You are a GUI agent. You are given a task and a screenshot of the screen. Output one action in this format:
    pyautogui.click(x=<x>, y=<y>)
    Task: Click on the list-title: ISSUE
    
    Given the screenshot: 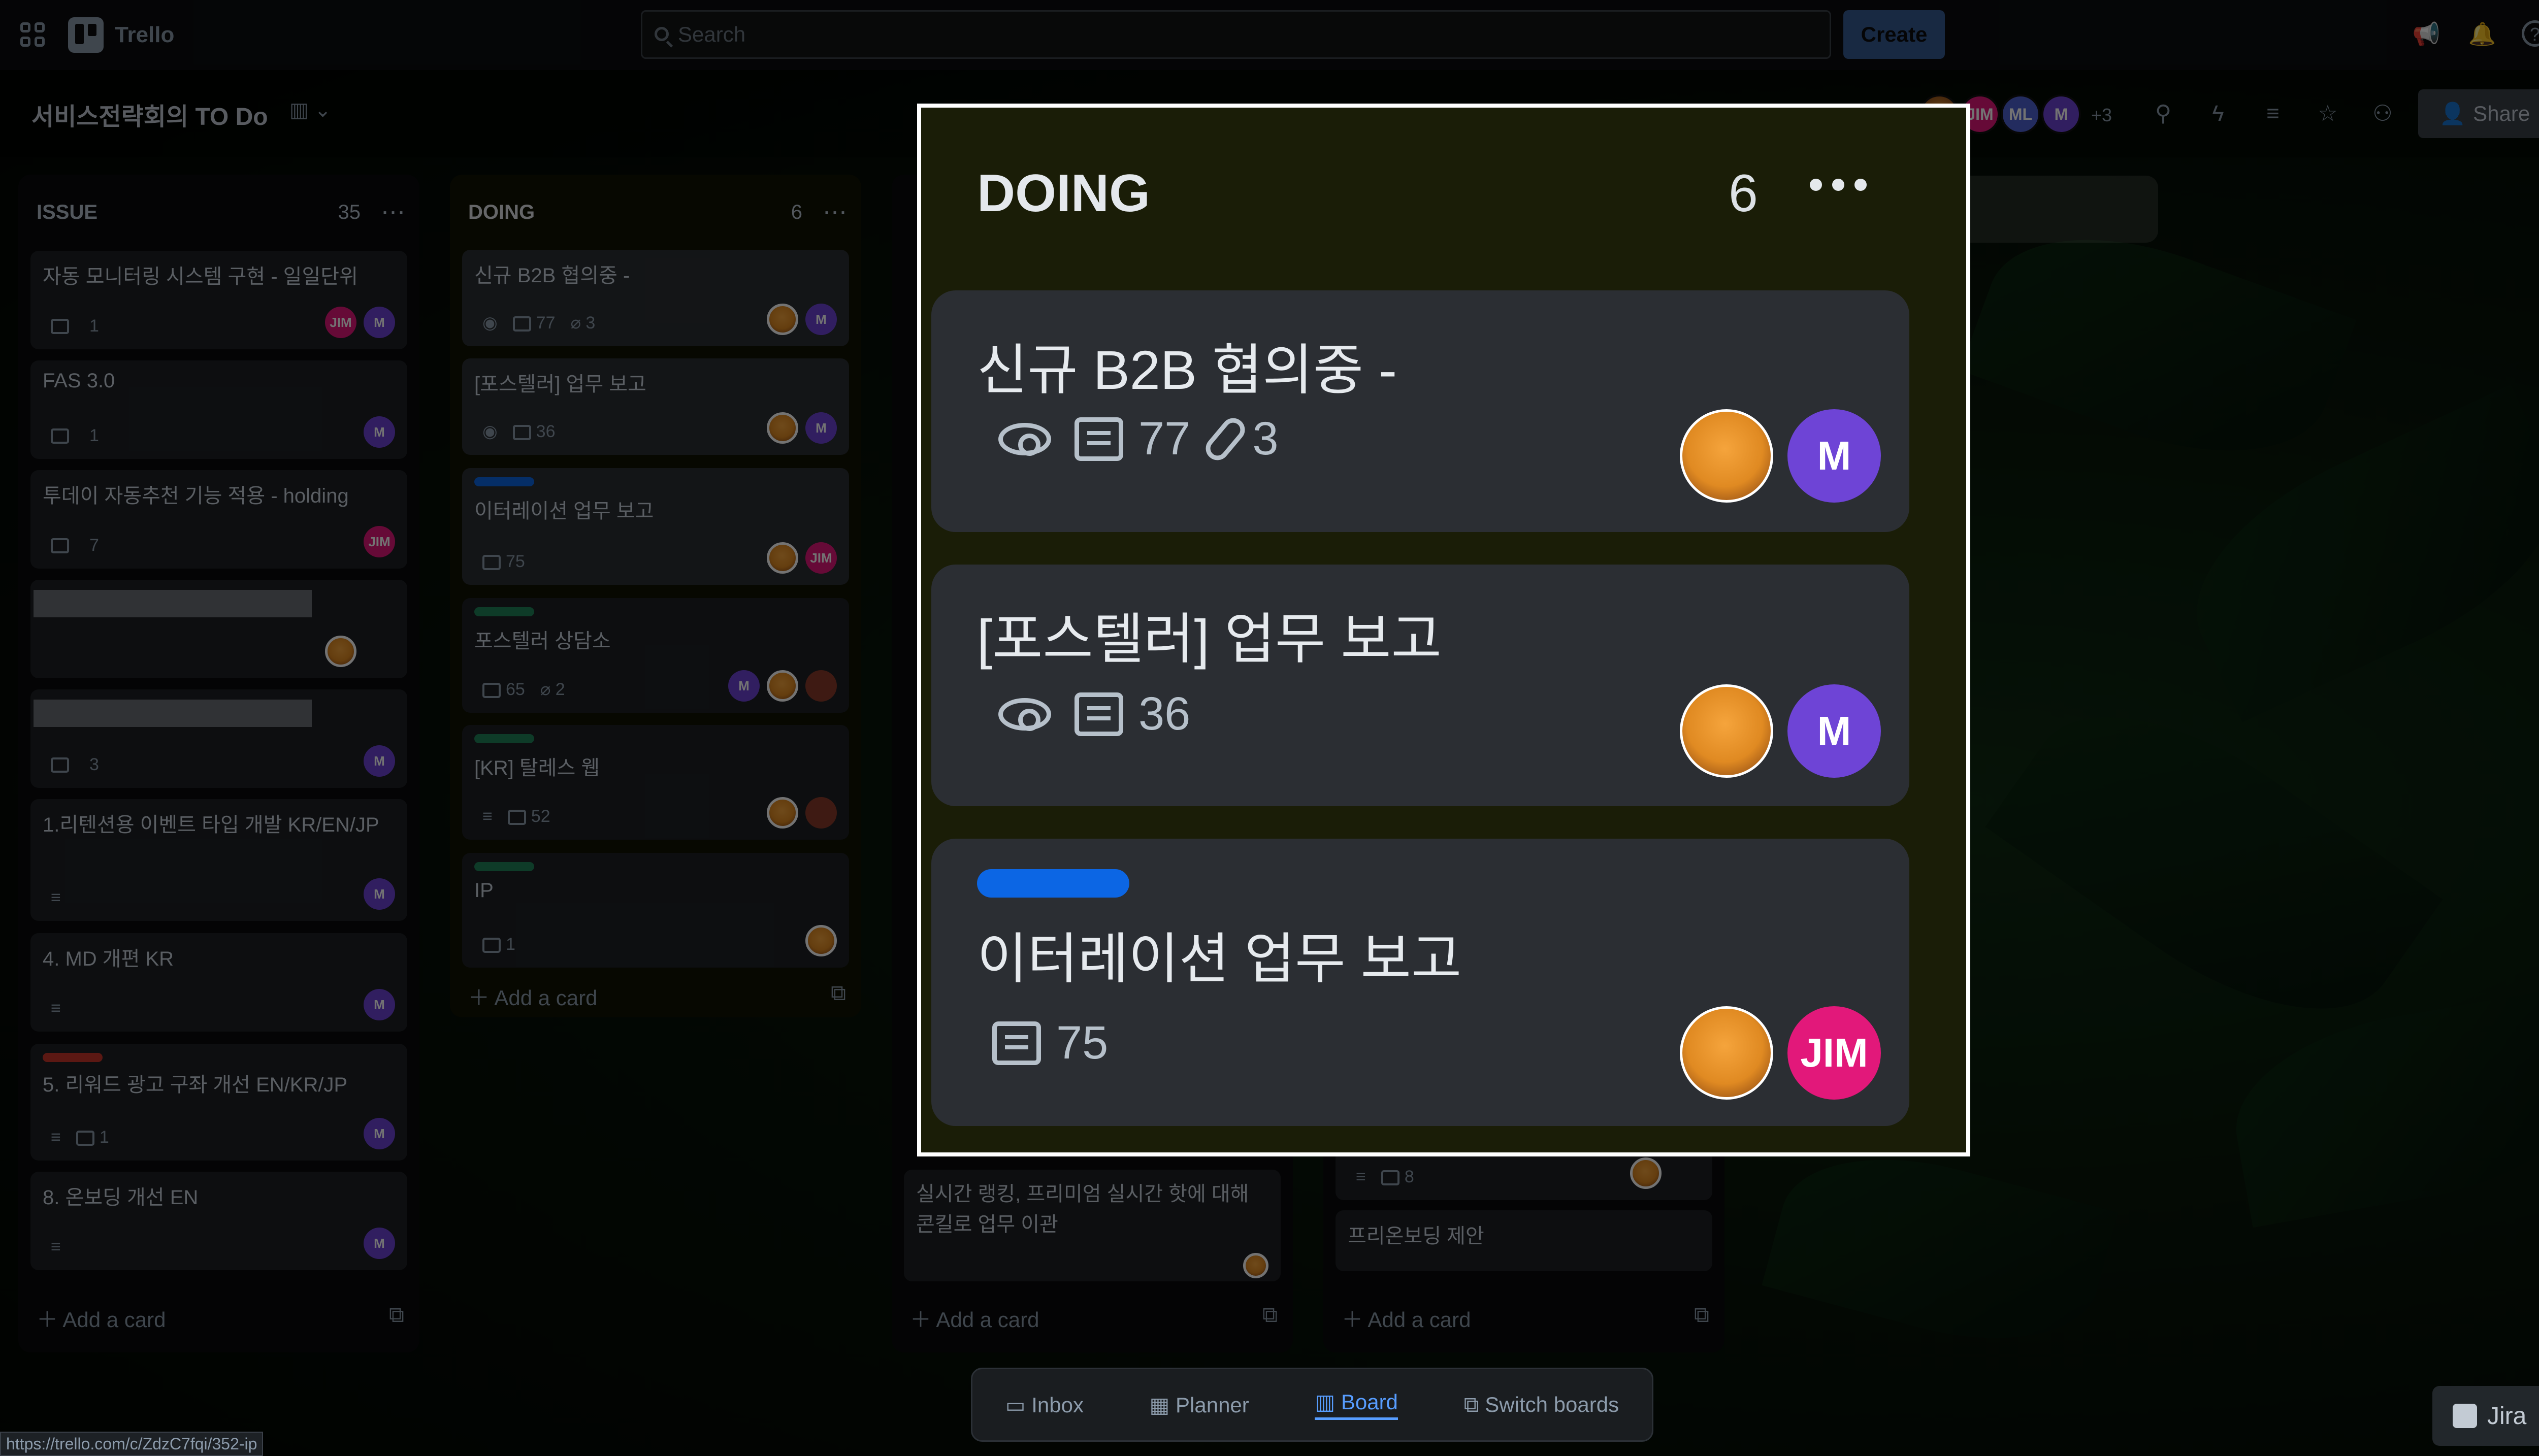 What is the action you would take?
    pyautogui.click(x=67, y=212)
    